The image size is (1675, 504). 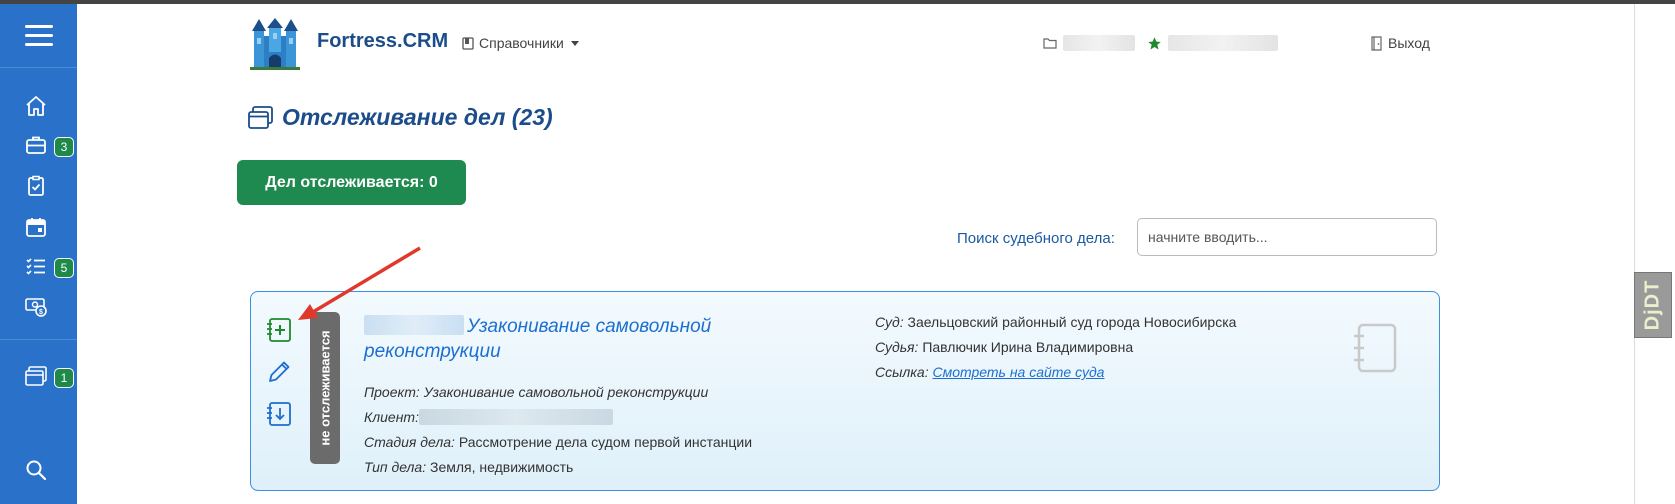 What do you see at coordinates (64, 147) in the screenshot?
I see `briefcase-badge: 3` at bounding box center [64, 147].